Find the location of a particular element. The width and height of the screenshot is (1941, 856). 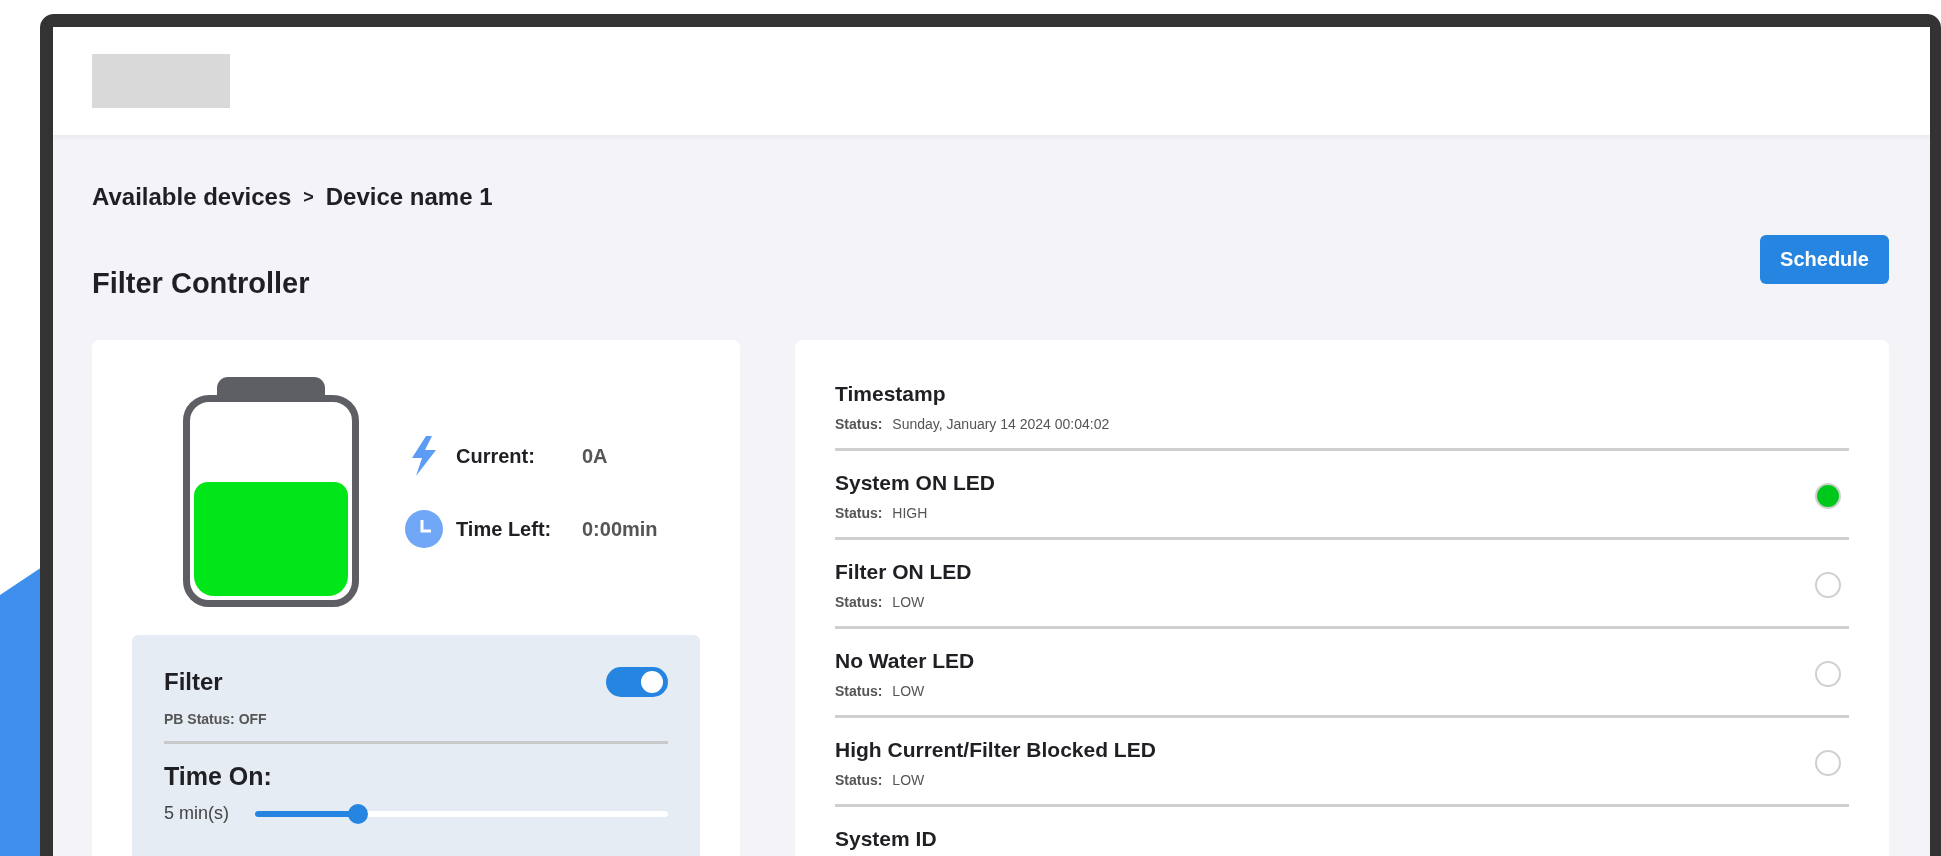

duration-text: 5 min(s) is located at coordinates (196, 813).